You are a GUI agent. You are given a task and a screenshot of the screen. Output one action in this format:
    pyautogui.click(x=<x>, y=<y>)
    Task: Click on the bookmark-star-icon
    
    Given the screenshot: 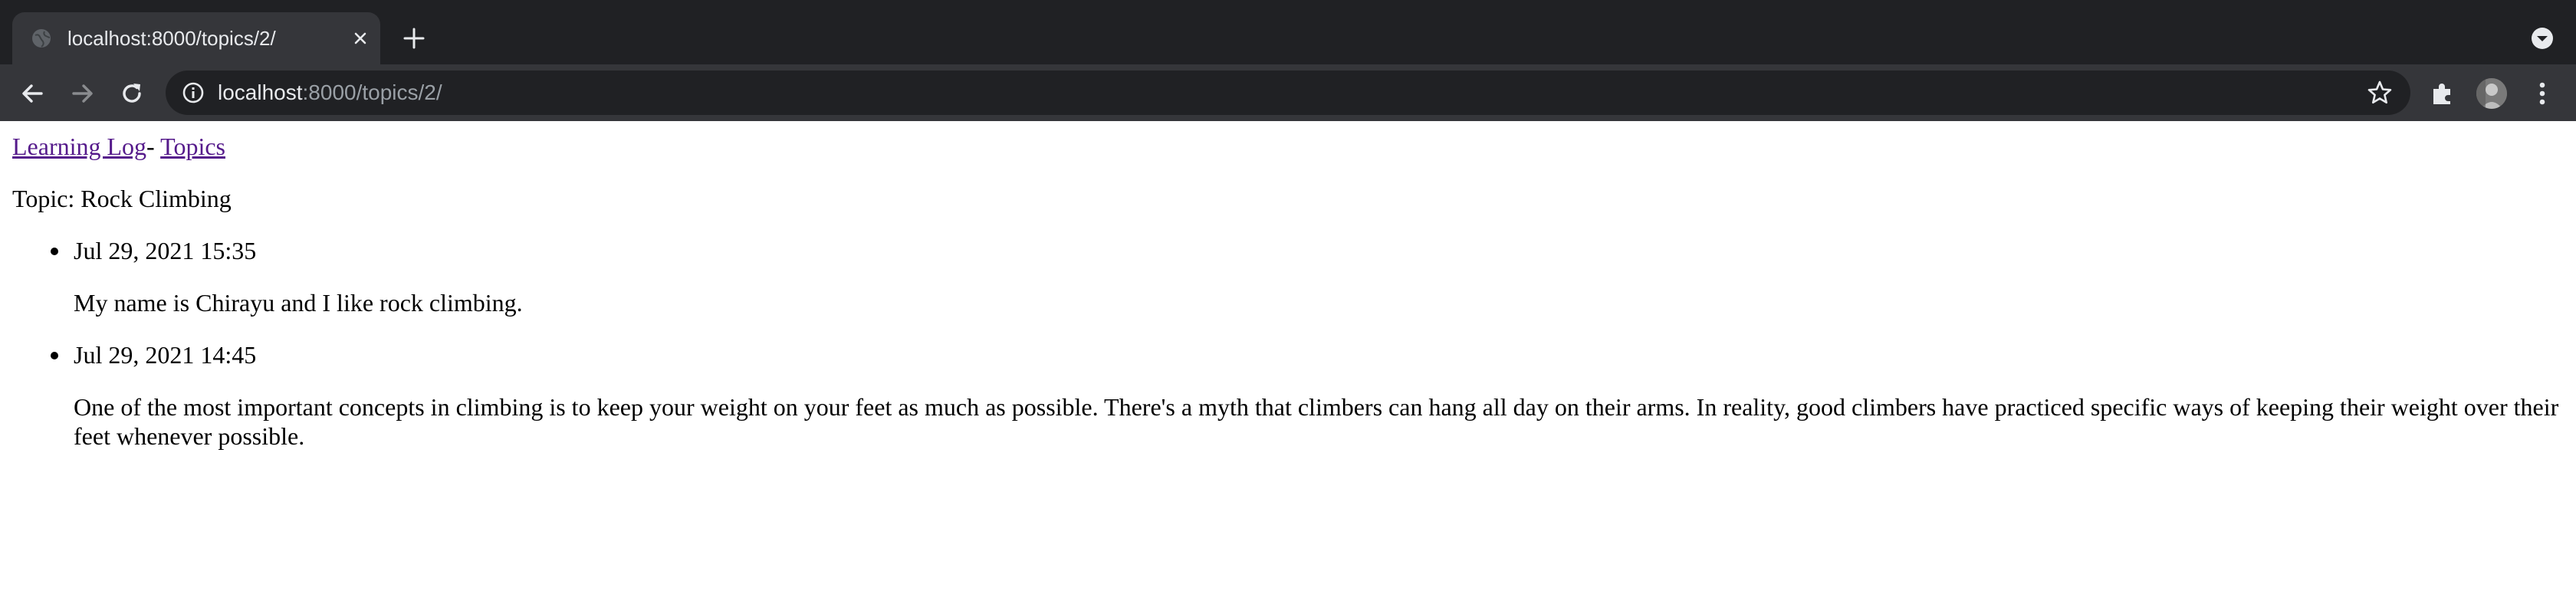 What is the action you would take?
    pyautogui.click(x=2380, y=93)
    